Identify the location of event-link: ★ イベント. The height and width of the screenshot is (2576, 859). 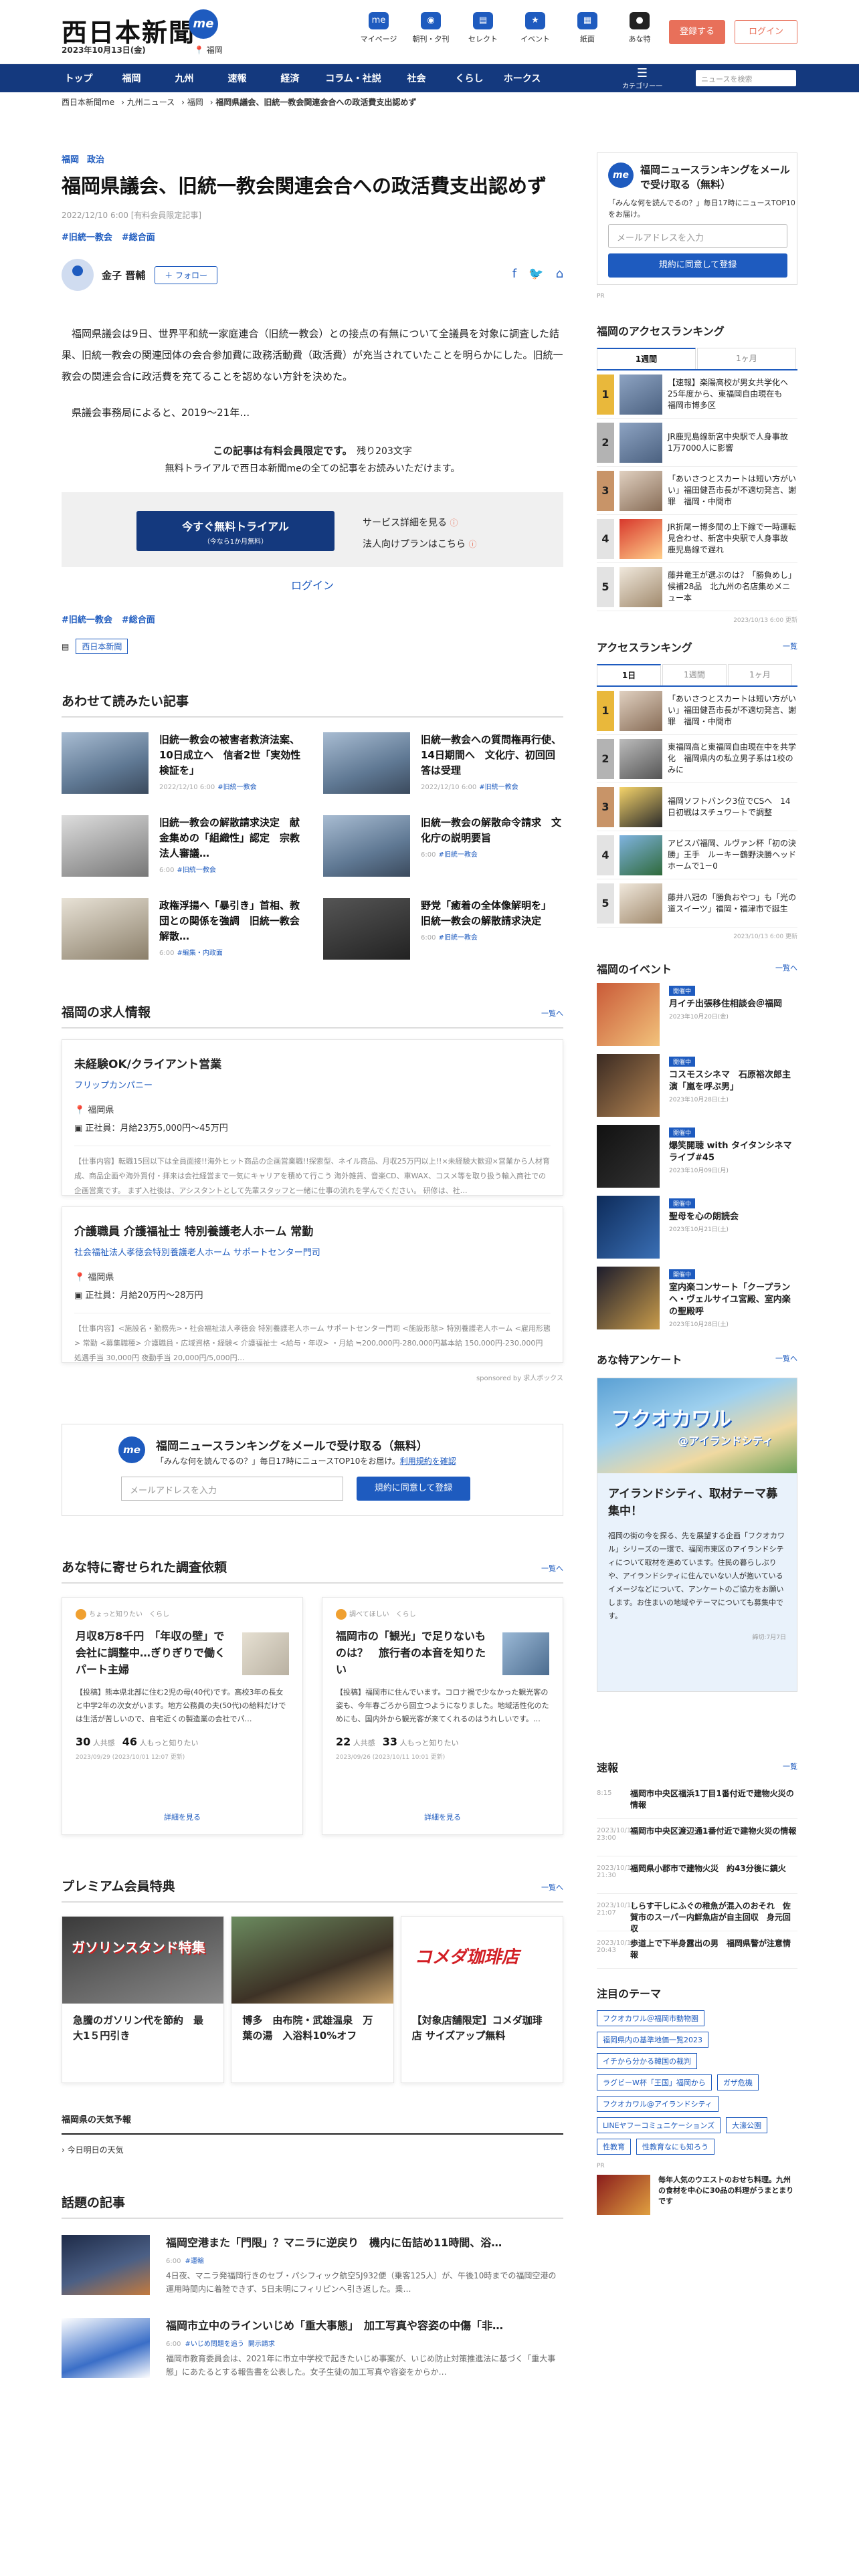
(535, 28).